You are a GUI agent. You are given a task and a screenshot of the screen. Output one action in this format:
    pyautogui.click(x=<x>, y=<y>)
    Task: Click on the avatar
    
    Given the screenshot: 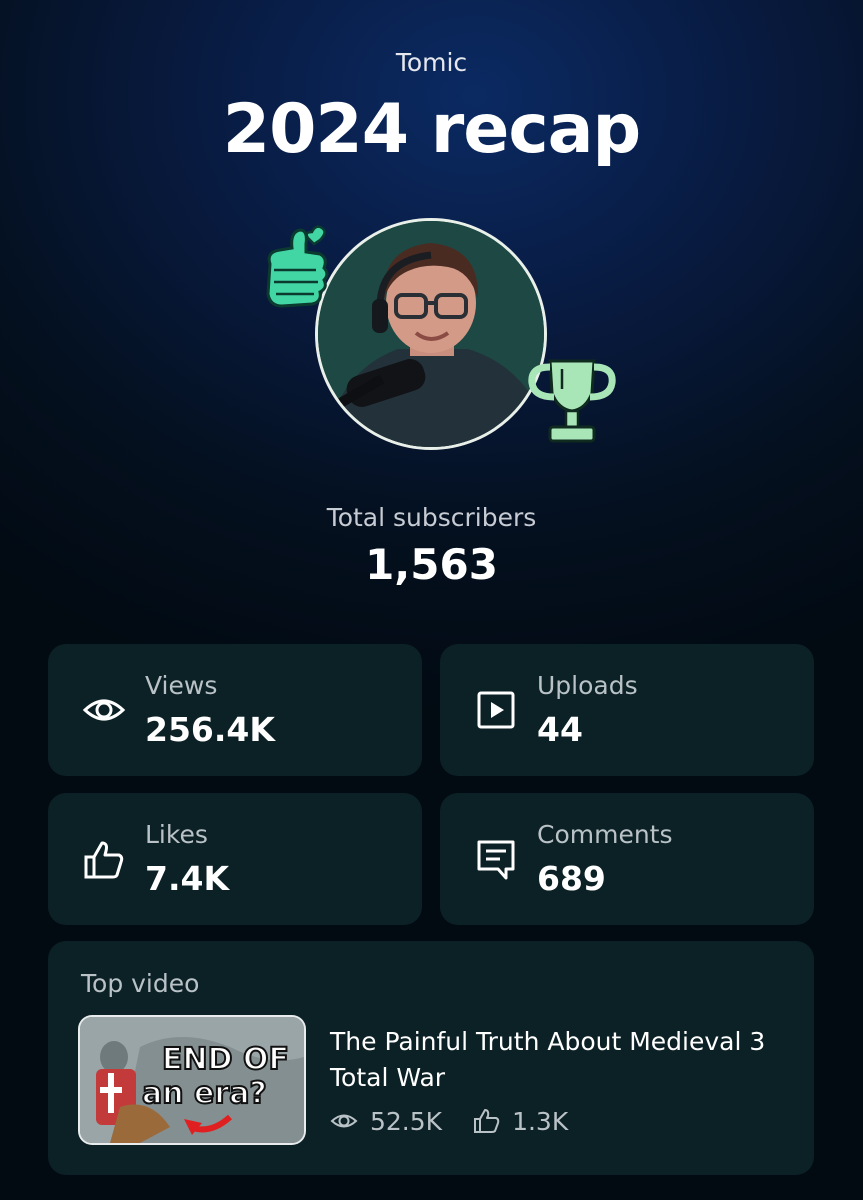 What is the action you would take?
    pyautogui.click(x=431, y=334)
    